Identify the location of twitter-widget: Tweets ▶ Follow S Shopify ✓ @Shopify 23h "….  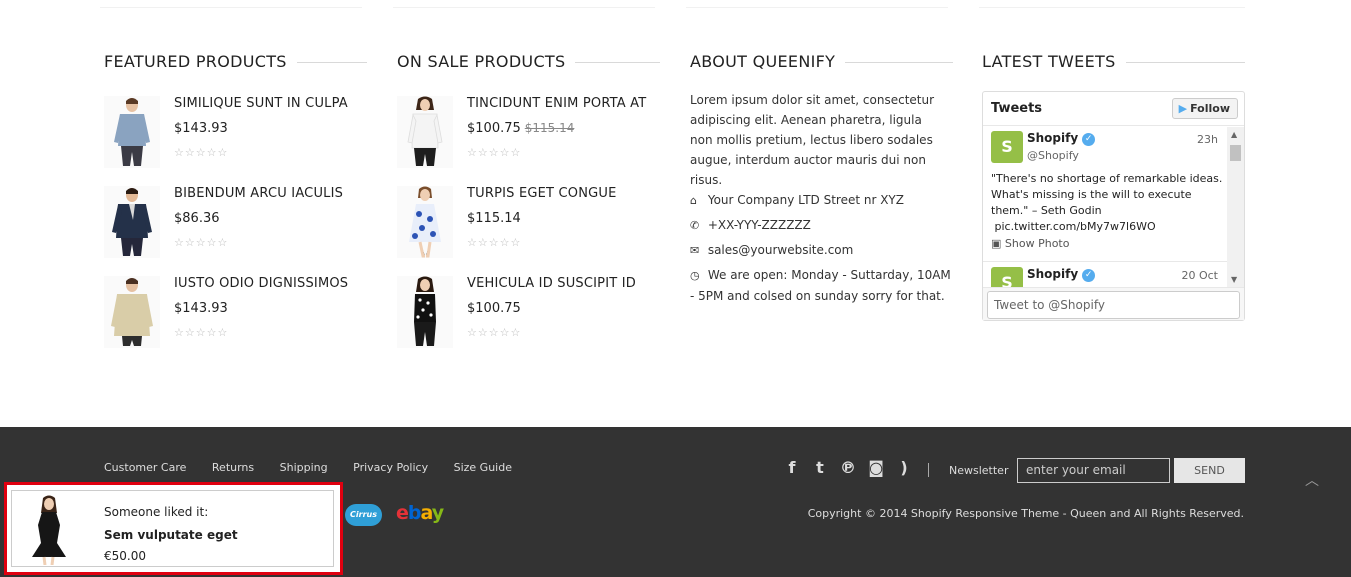
(1113, 206).